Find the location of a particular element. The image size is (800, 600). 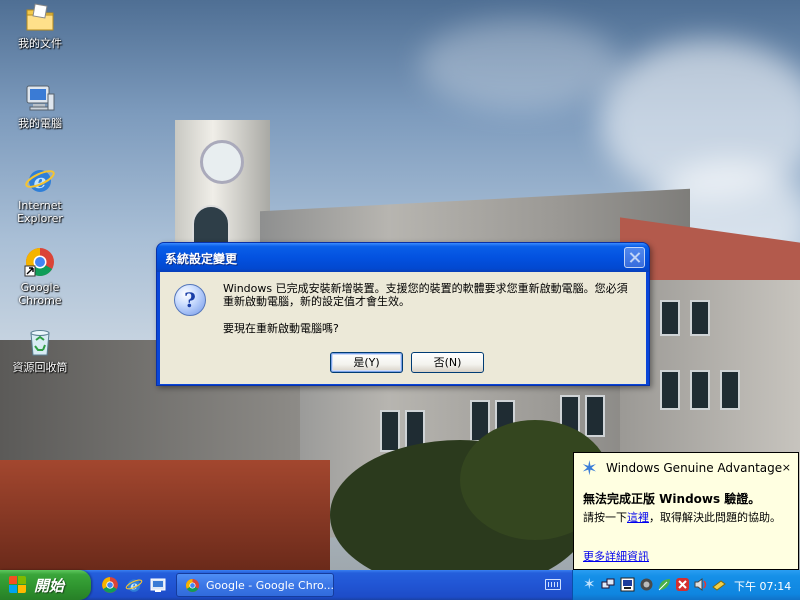

balloon-heading: 無法完成正版 Windows 驗證。 is located at coordinates (672, 499).